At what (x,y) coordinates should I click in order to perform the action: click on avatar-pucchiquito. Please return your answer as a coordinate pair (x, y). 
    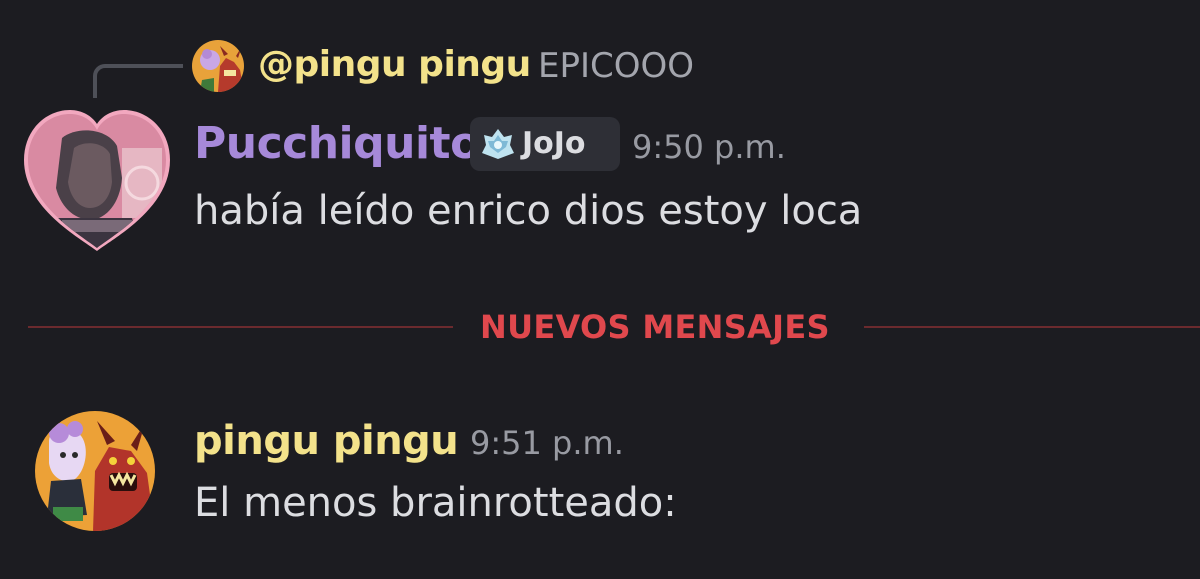
    Looking at the image, I should click on (97, 180).